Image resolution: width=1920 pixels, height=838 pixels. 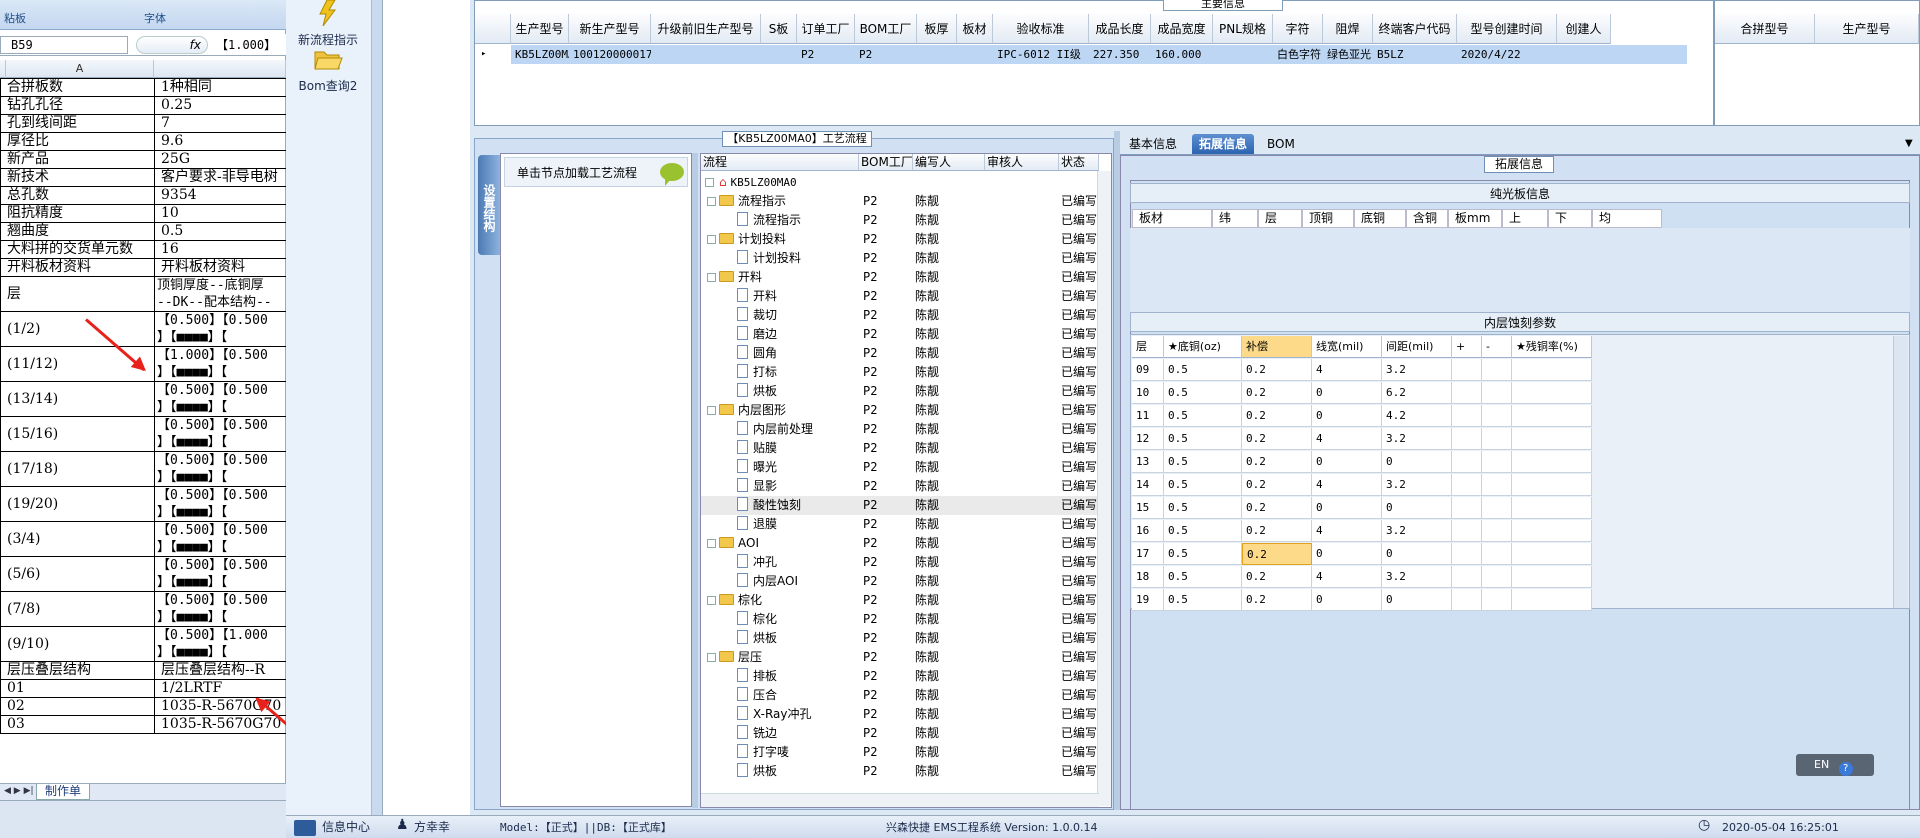 I want to click on cell-b: 1种相同, so click(x=220, y=87).